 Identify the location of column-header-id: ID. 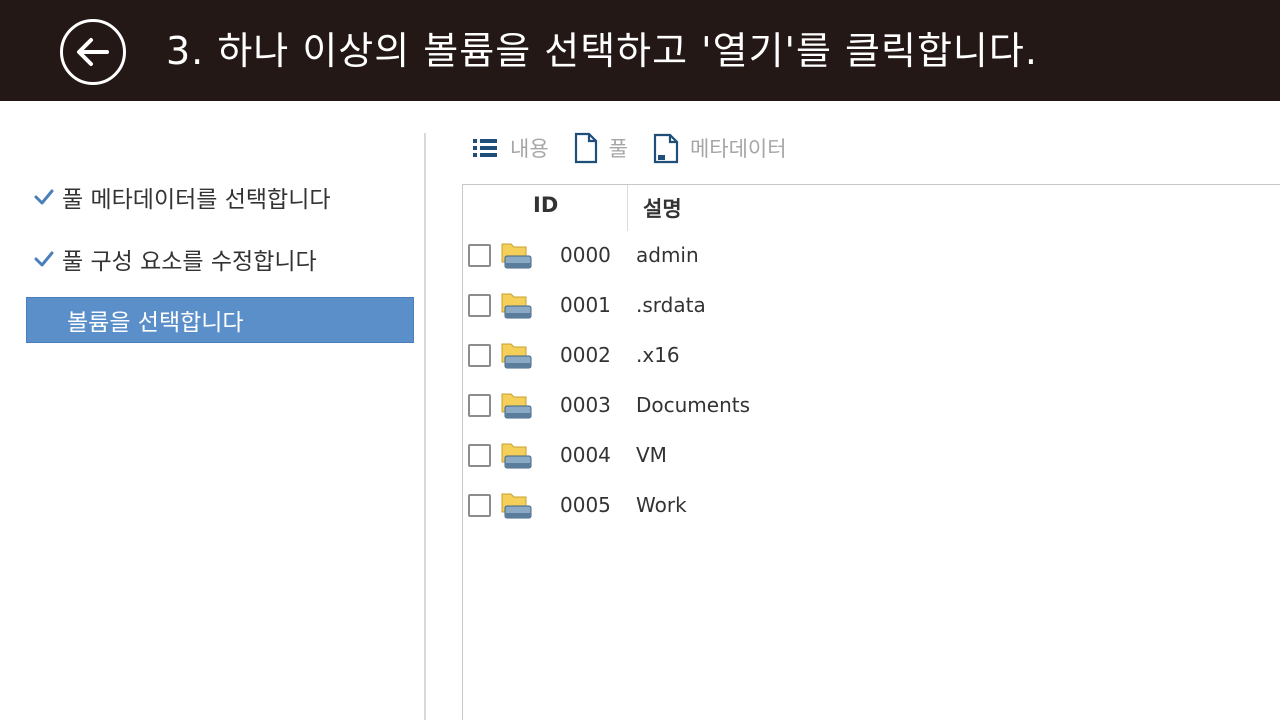
(545, 205).